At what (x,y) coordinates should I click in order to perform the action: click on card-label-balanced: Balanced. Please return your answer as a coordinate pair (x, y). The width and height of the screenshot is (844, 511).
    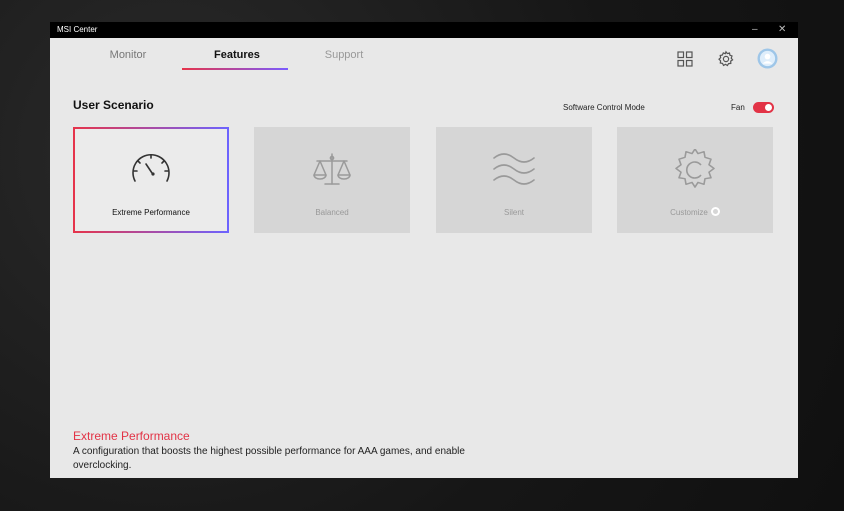
    Looking at the image, I should click on (332, 212).